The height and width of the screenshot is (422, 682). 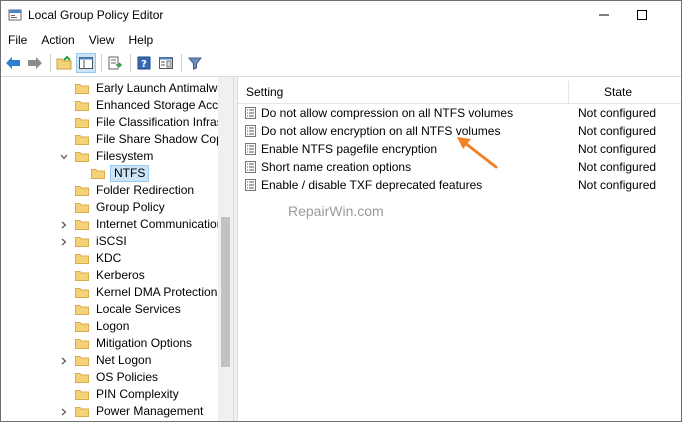 I want to click on policy-setting-icon, so click(x=250, y=131).